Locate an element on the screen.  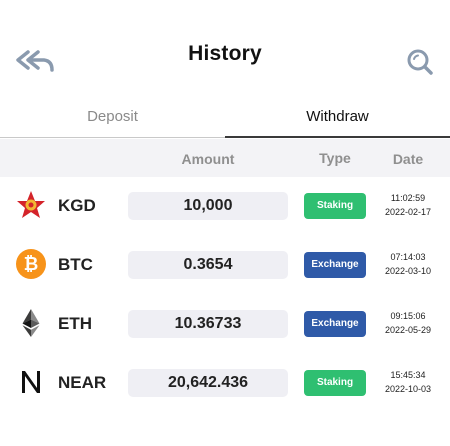
coin-symbol: KGD is located at coordinates (77, 205).